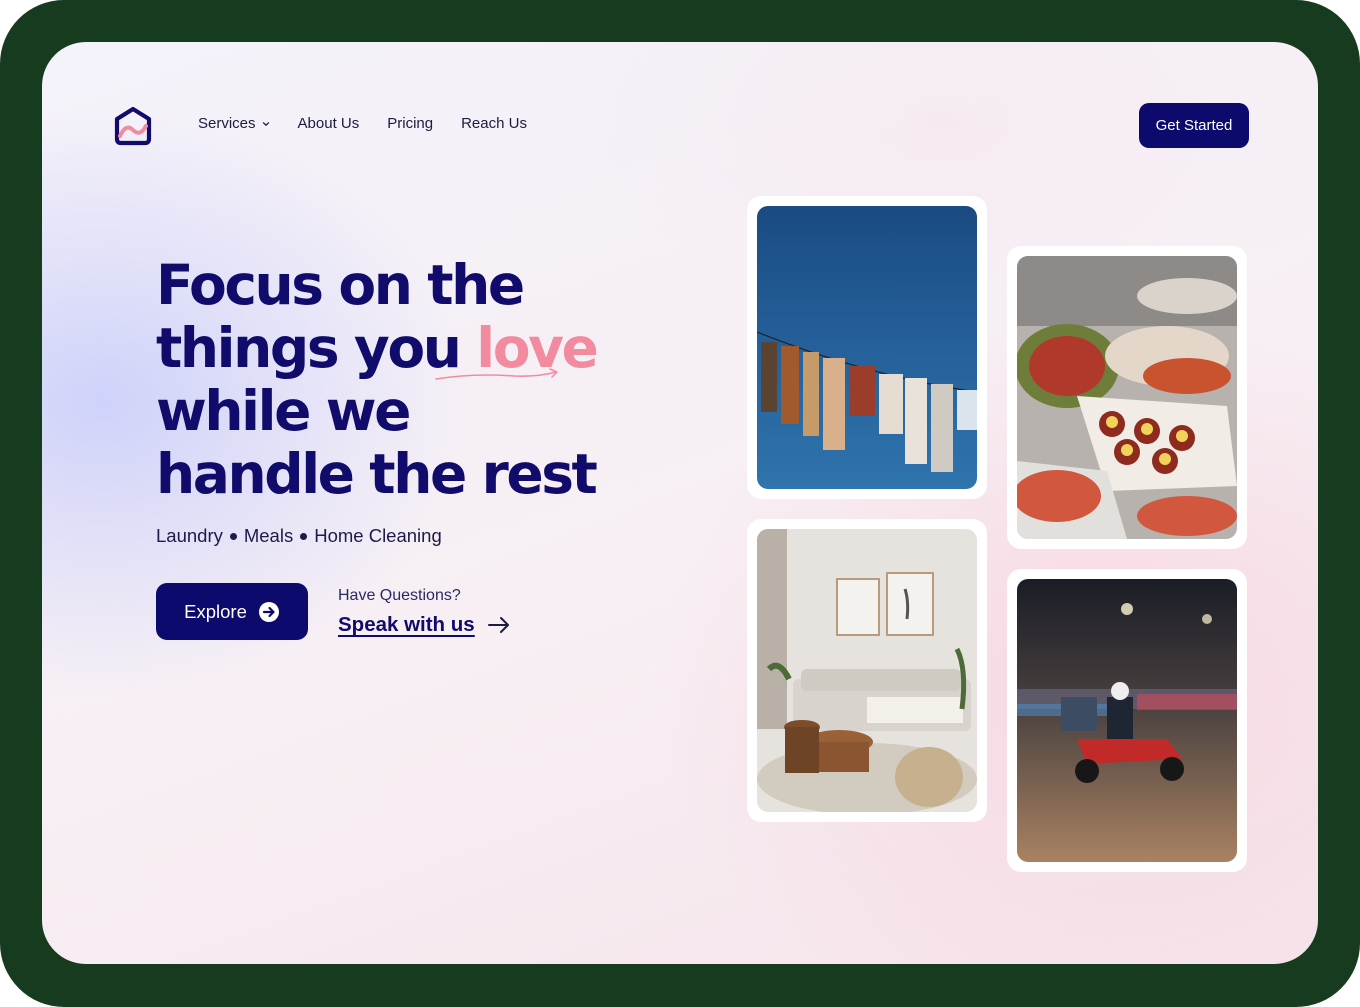  I want to click on get-started-button: Get Started, so click(1194, 125).